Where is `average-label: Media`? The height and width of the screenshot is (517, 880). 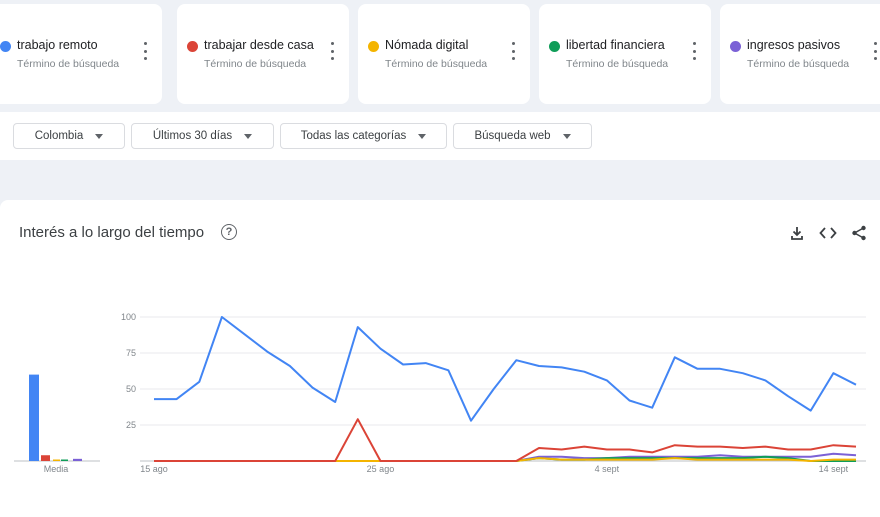
average-label: Media is located at coordinates (56, 469).